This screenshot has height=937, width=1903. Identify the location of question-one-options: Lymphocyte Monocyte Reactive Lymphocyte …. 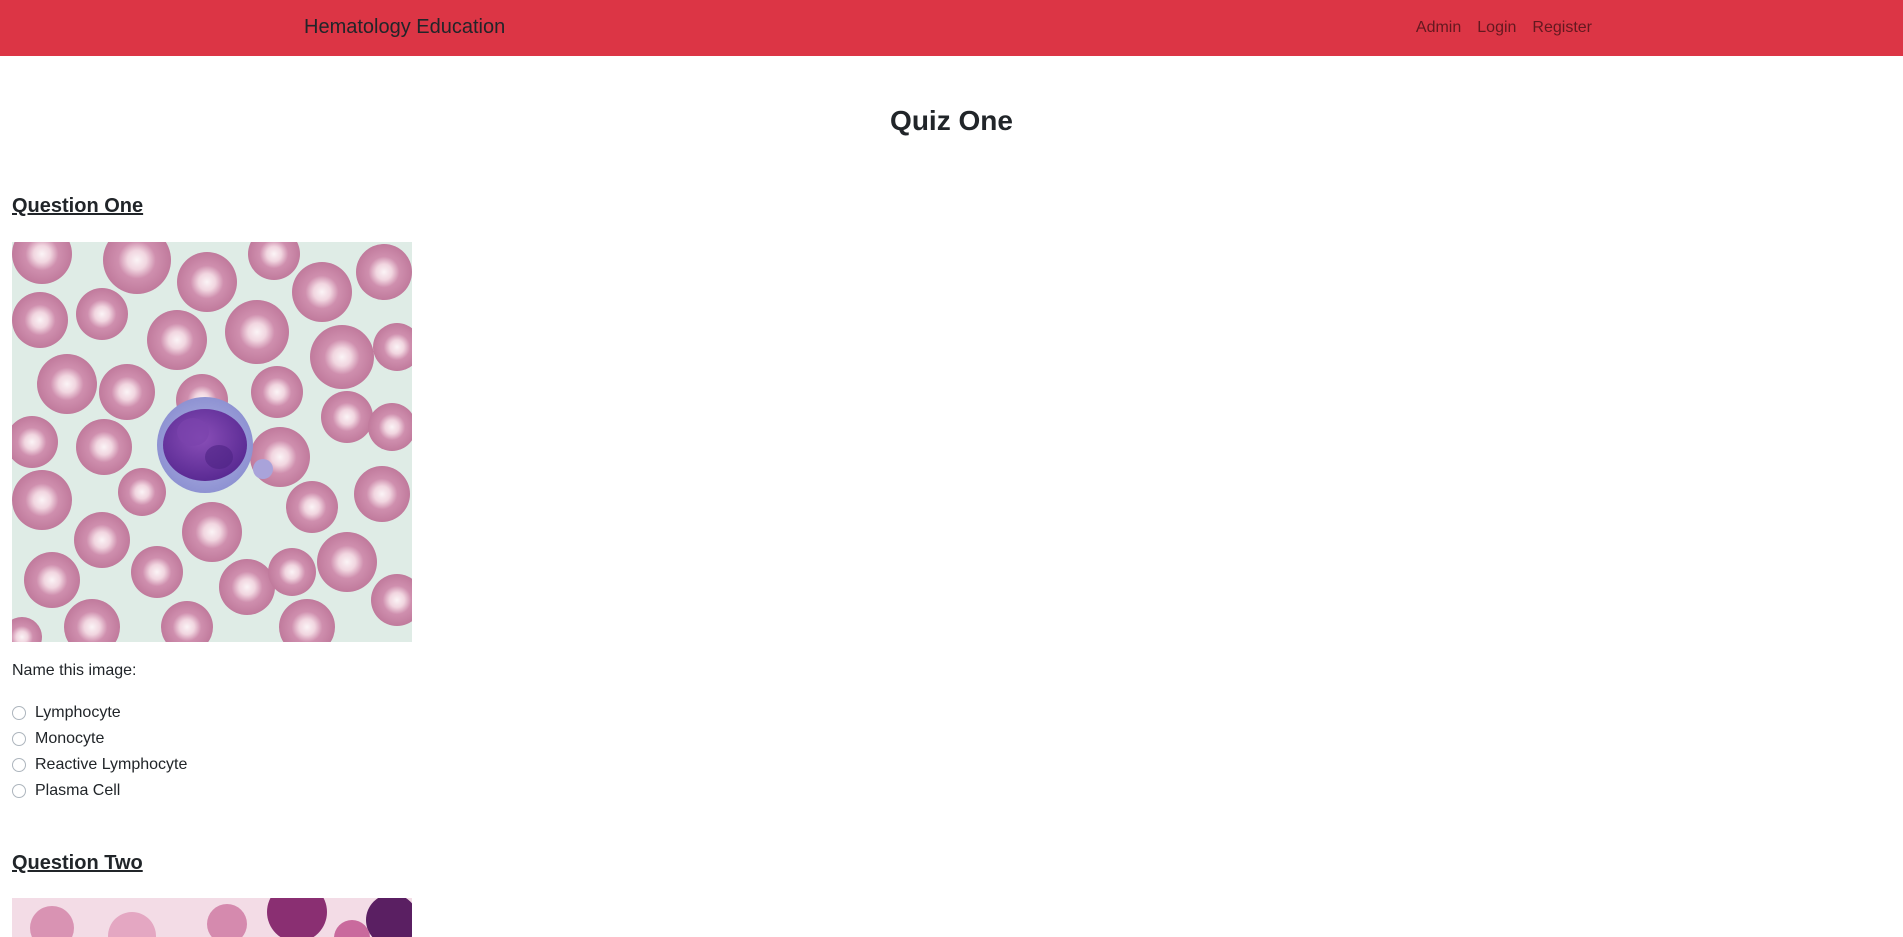
(99, 752).